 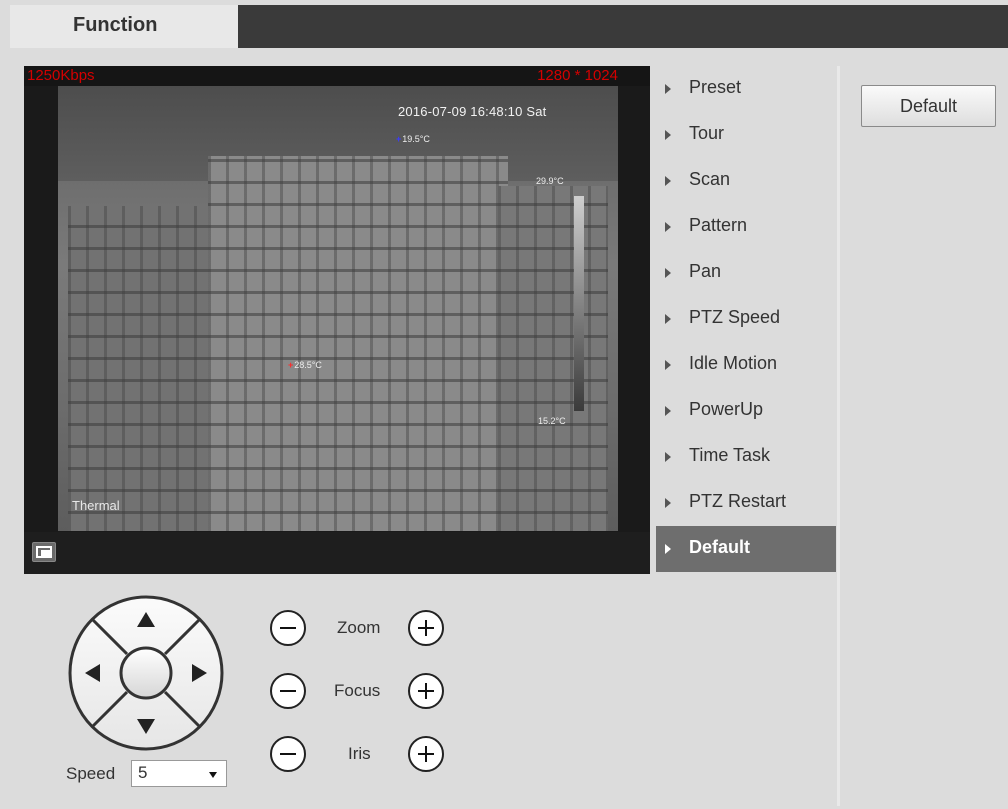 What do you see at coordinates (553, 358) in the screenshot?
I see `building-right` at bounding box center [553, 358].